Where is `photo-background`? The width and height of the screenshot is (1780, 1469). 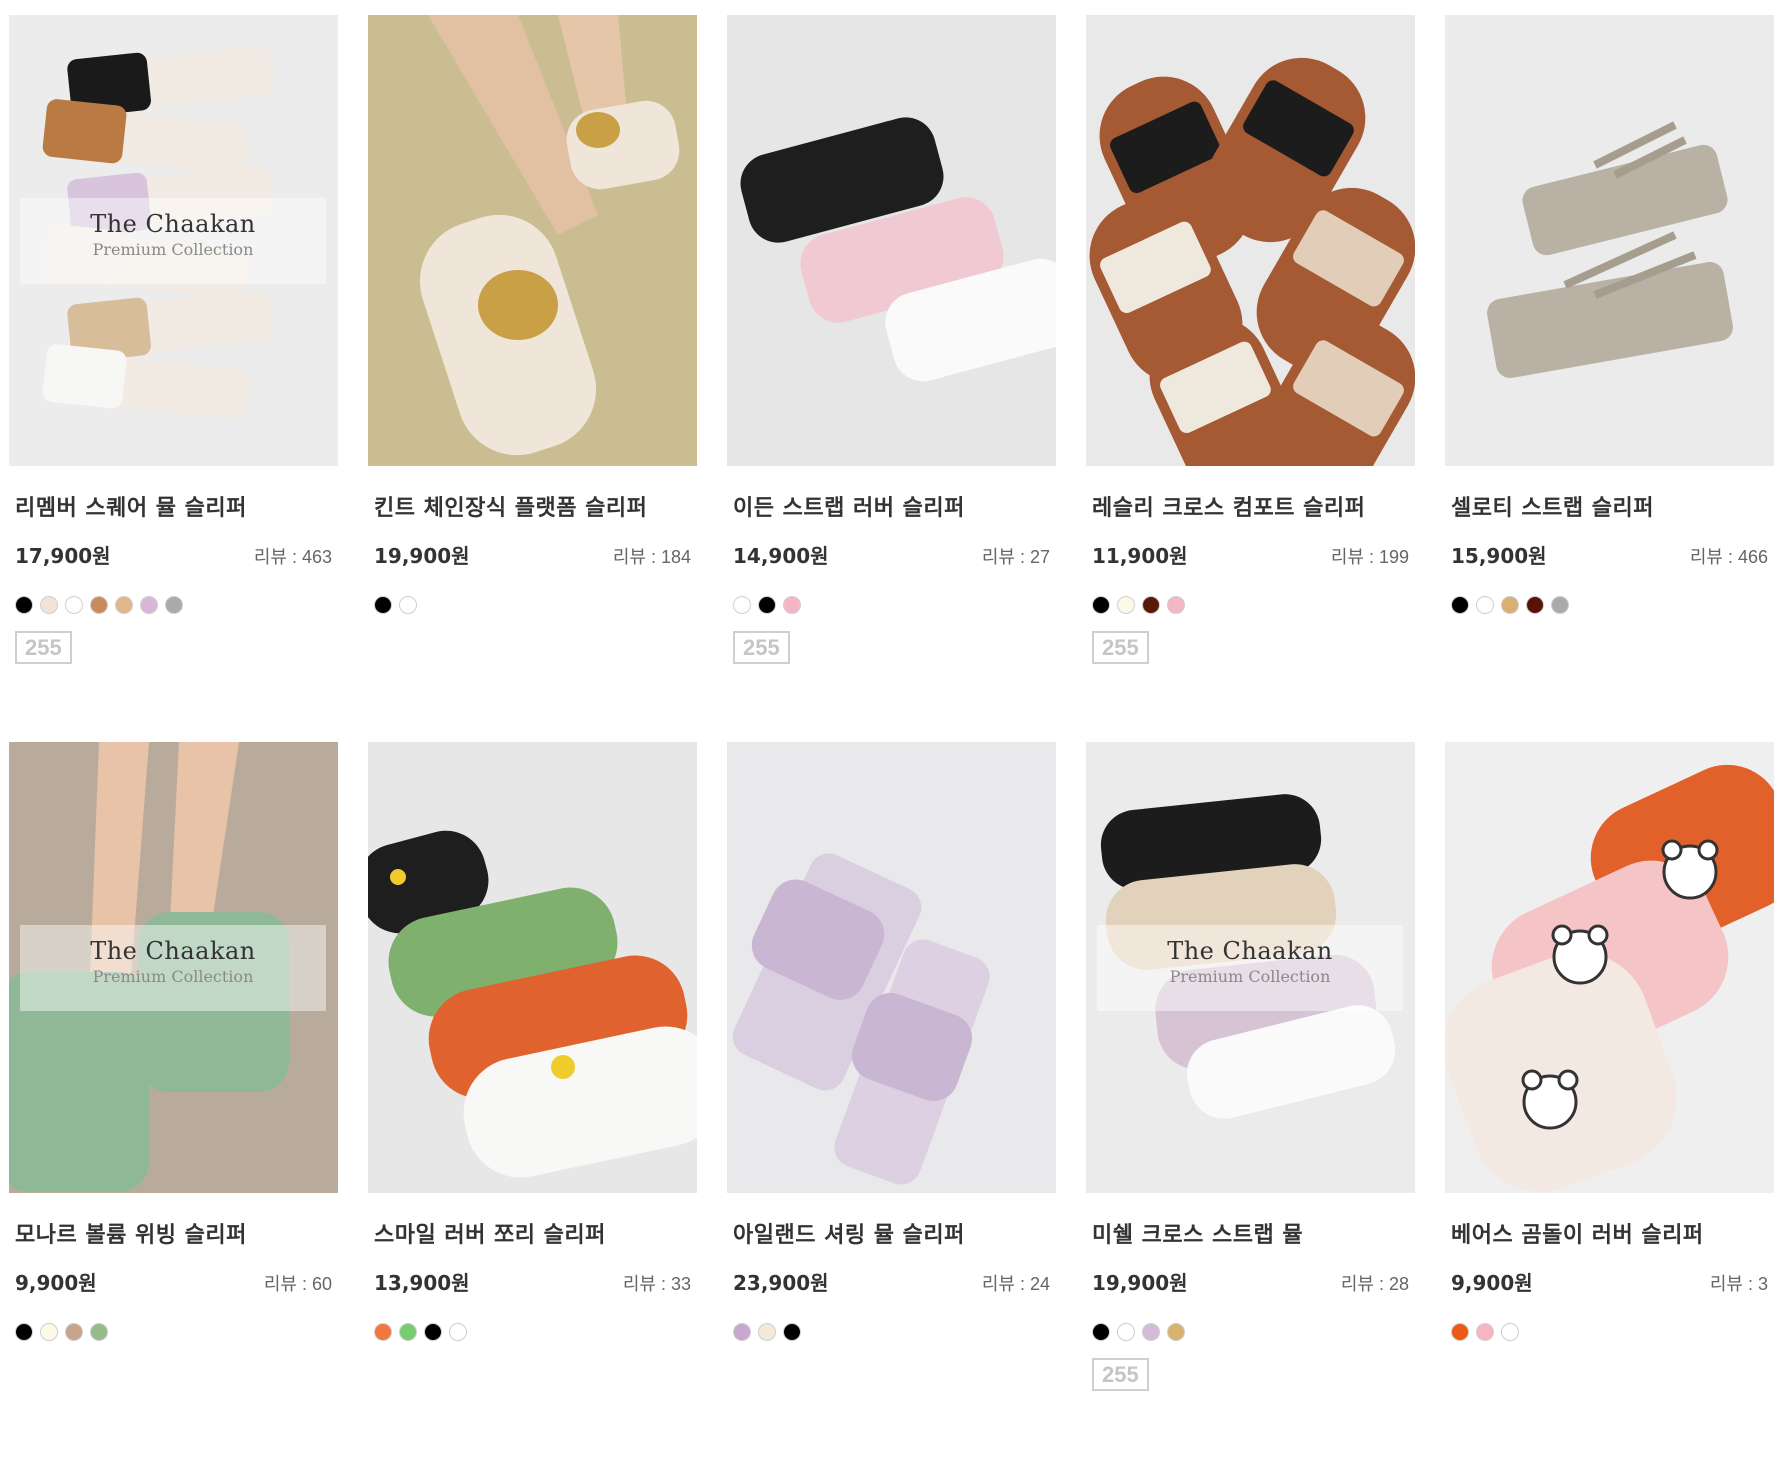
photo-background is located at coordinates (1609, 240).